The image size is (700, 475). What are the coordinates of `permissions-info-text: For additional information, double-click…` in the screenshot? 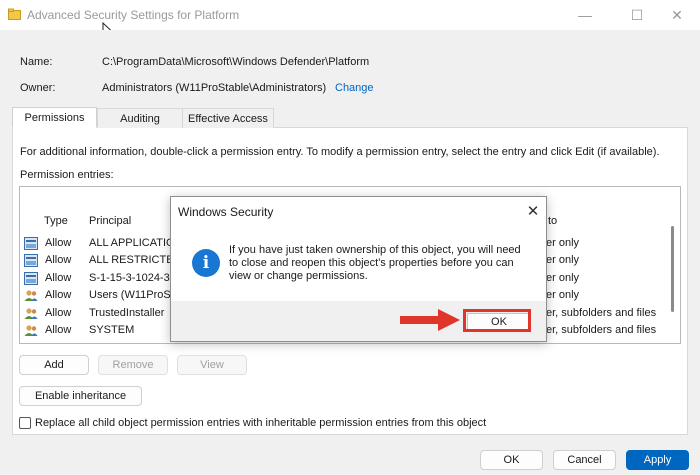 It's located at (340, 152).